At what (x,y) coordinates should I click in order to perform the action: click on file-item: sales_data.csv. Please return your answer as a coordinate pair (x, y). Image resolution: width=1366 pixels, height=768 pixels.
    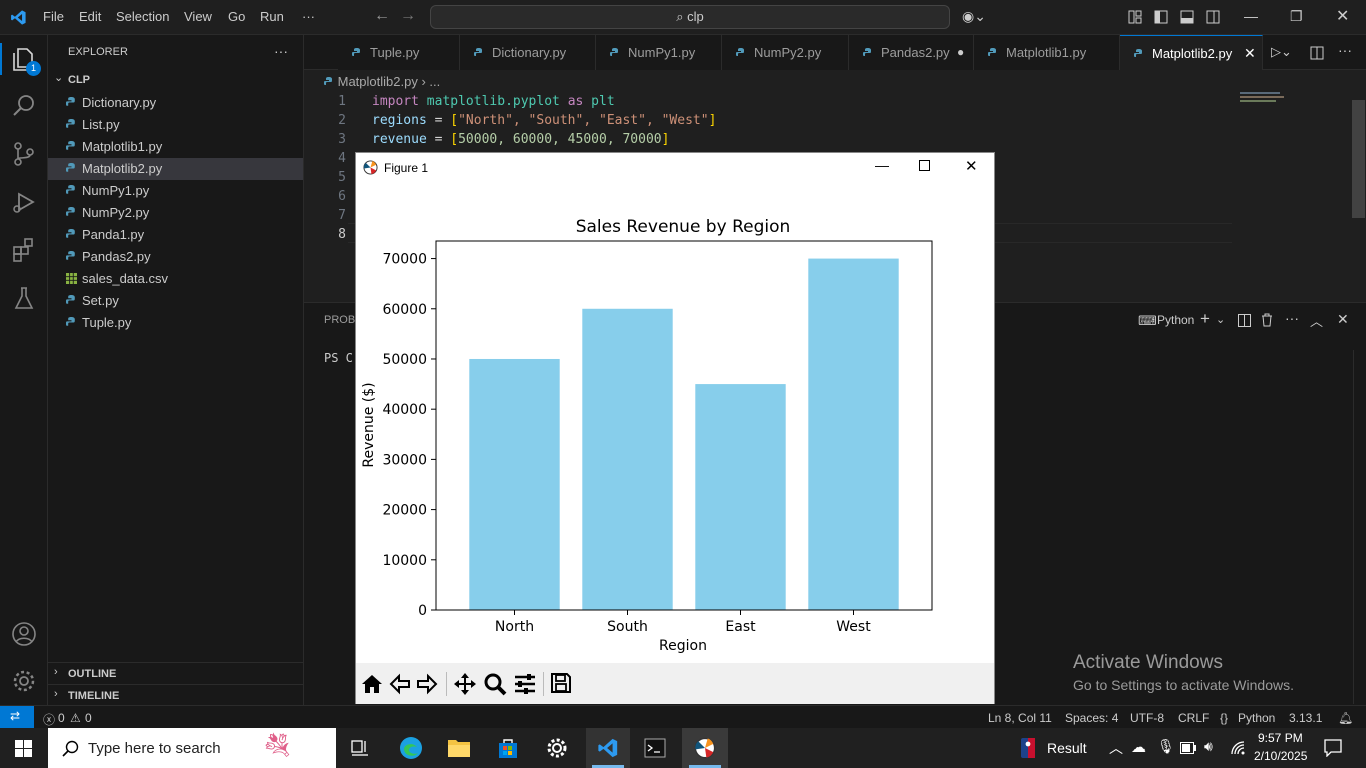
    Looking at the image, I should click on (175, 279).